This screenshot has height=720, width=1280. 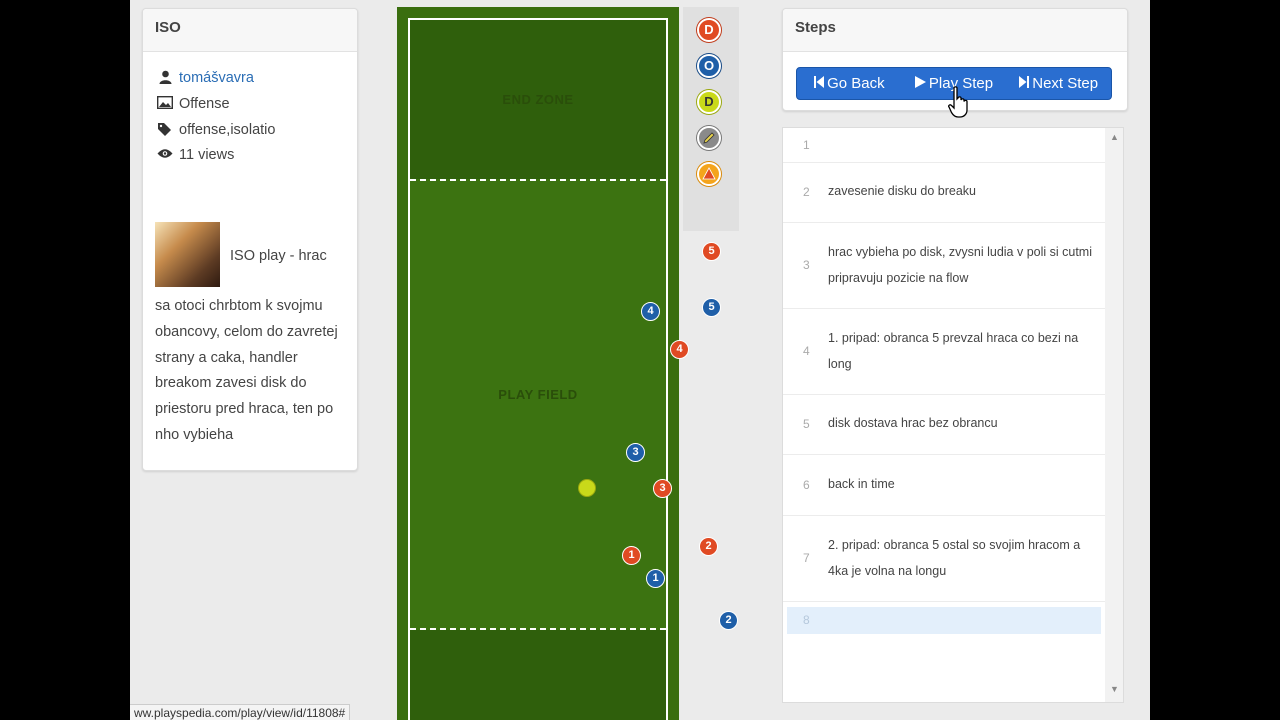 What do you see at coordinates (806, 145) in the screenshot?
I see `step-number: 1` at bounding box center [806, 145].